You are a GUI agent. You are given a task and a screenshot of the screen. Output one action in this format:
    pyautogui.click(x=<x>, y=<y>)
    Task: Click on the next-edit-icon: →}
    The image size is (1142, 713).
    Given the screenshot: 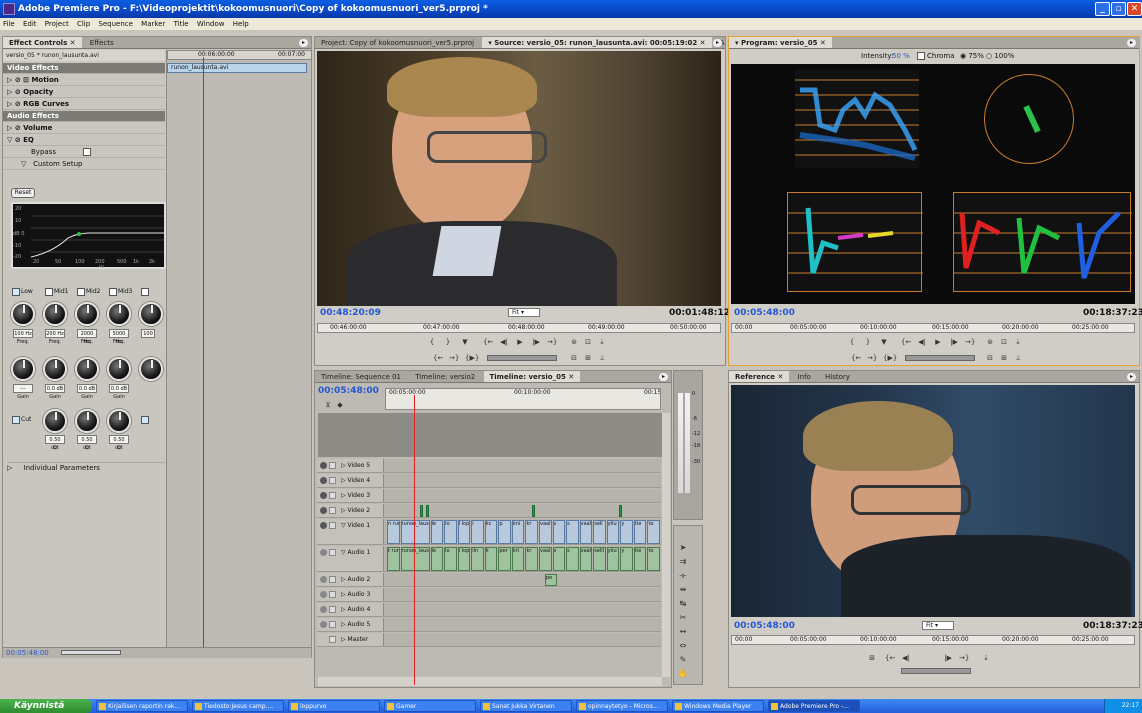 What is the action you would take?
    pyautogui.click(x=872, y=358)
    